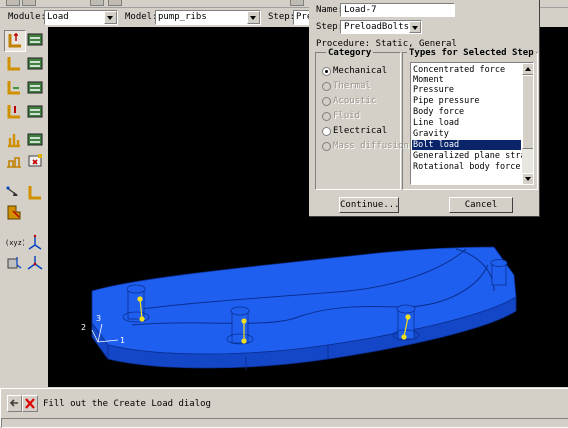 Image resolution: width=568 pixels, height=428 pixels. What do you see at coordinates (35, 193) in the screenshot?
I see `datum-icon` at bounding box center [35, 193].